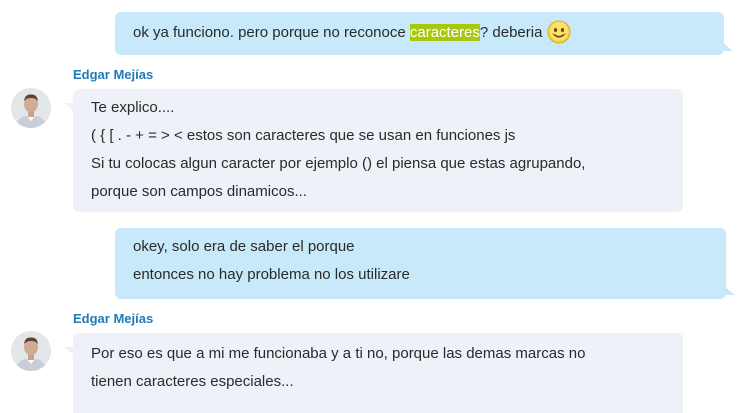 Image resolution: width=738 pixels, height=413 pixels. Describe the element at coordinates (559, 32) in the screenshot. I see `smiling-face-emoji-icon` at that location.